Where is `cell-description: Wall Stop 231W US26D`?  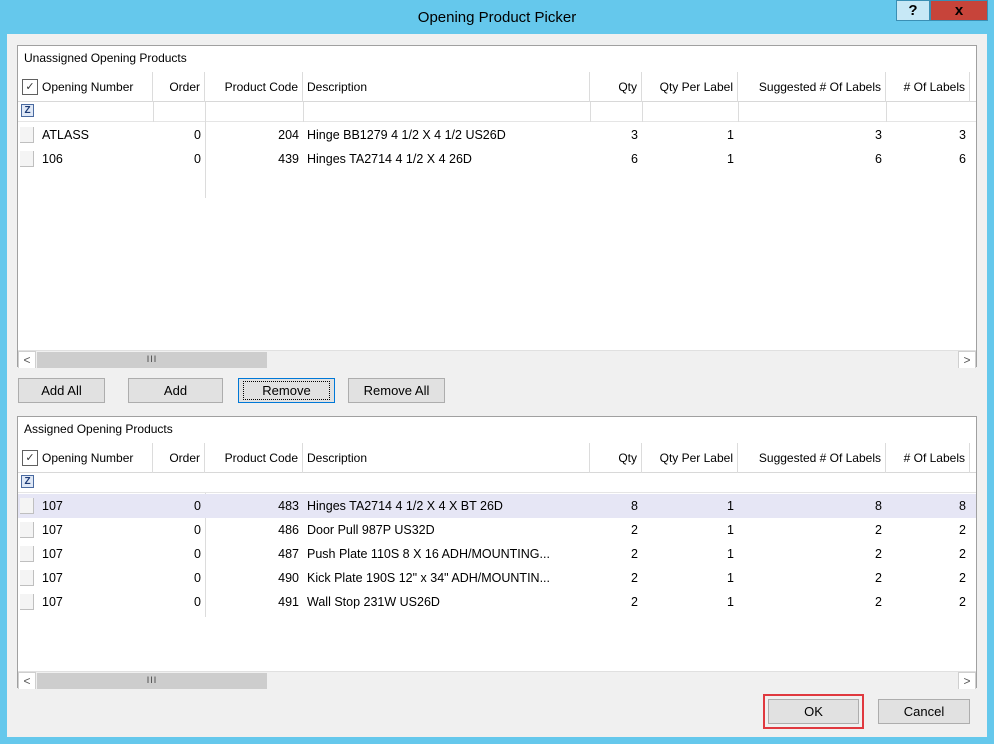
cell-description: Wall Stop 231W US26D is located at coordinates (373, 602).